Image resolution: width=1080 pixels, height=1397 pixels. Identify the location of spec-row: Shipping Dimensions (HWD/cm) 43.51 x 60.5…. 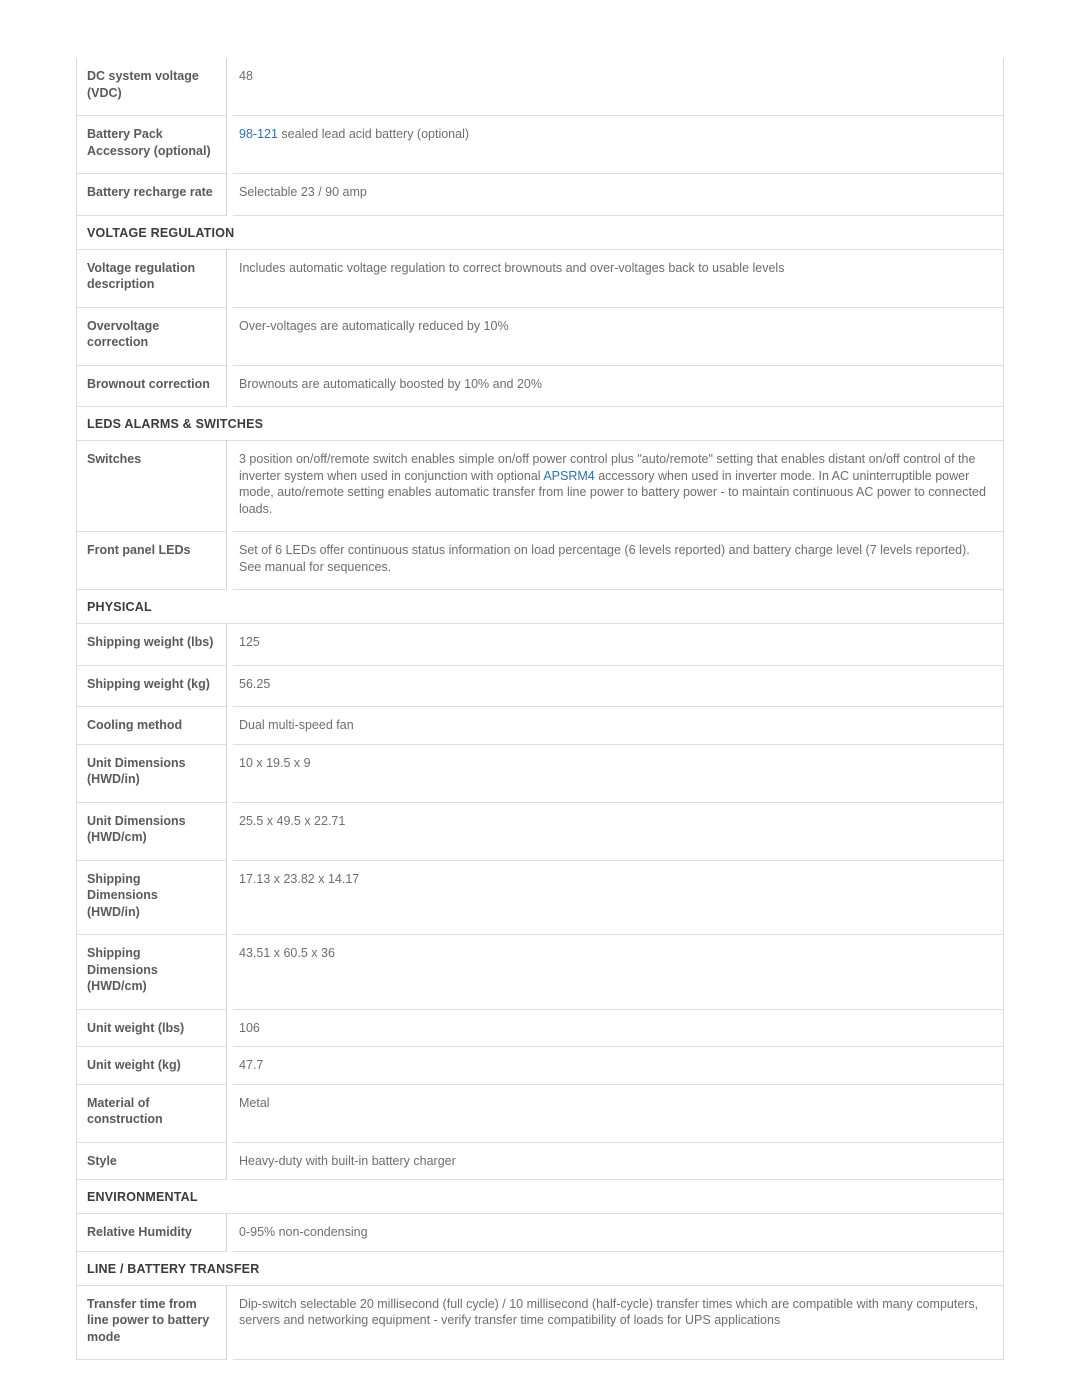
(540, 972).